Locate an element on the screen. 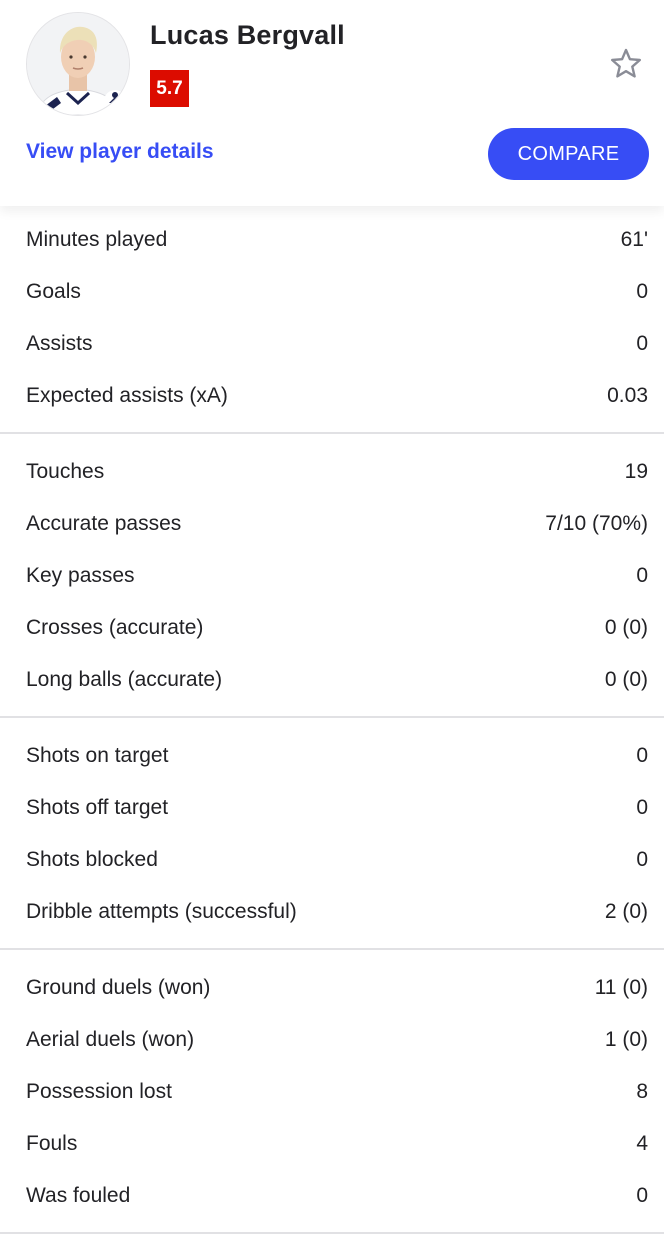 The width and height of the screenshot is (664, 1246). stat-label: Goals is located at coordinates (53, 291).